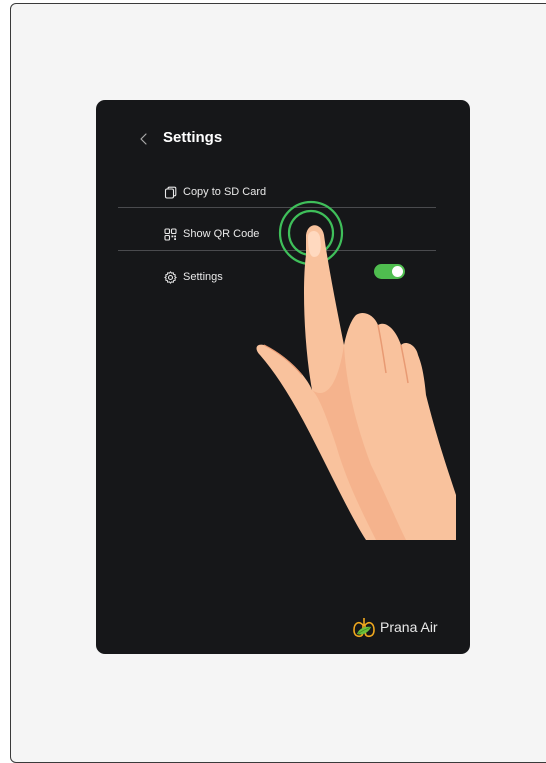 The width and height of the screenshot is (546, 763). I want to click on lungs-leaf-logo, so click(364, 628).